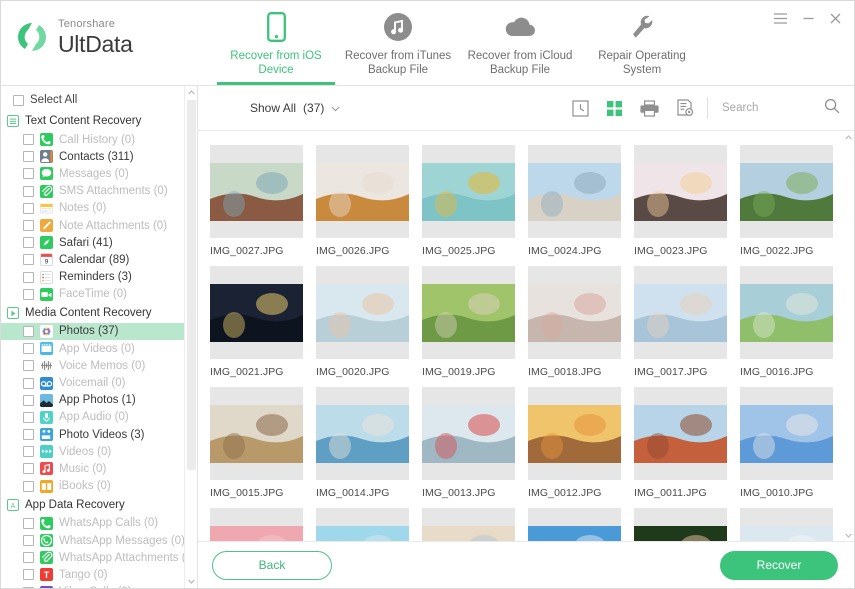 This screenshot has width=855, height=589. I want to click on sidebar-item: SMS Attachments (0), so click(92, 191).